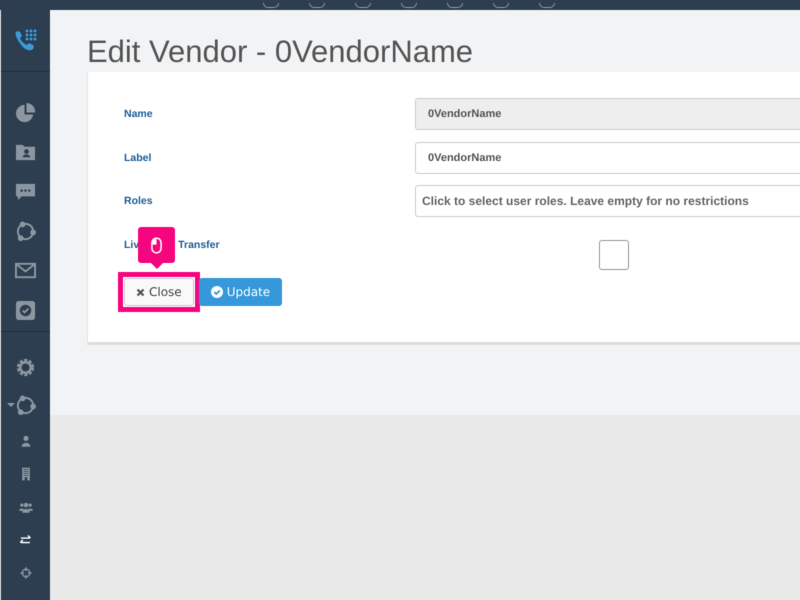 This screenshot has width=800, height=600. What do you see at coordinates (607, 201) in the screenshot?
I see `roles-select-field: Click to select user roles. Leave empty for no restrictions` at bounding box center [607, 201].